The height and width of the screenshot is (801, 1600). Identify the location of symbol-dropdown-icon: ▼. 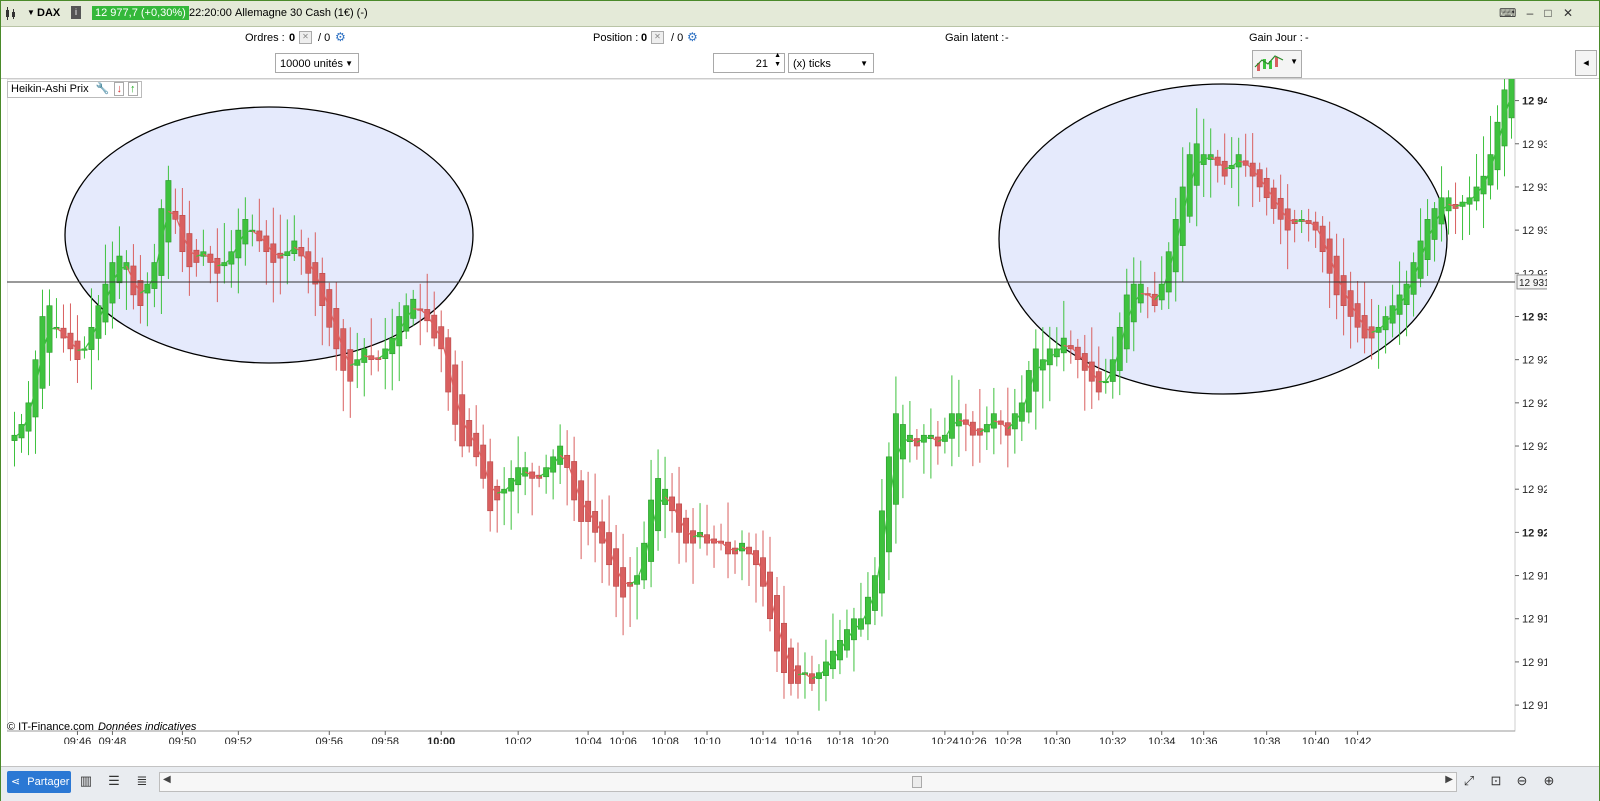
(31, 12).